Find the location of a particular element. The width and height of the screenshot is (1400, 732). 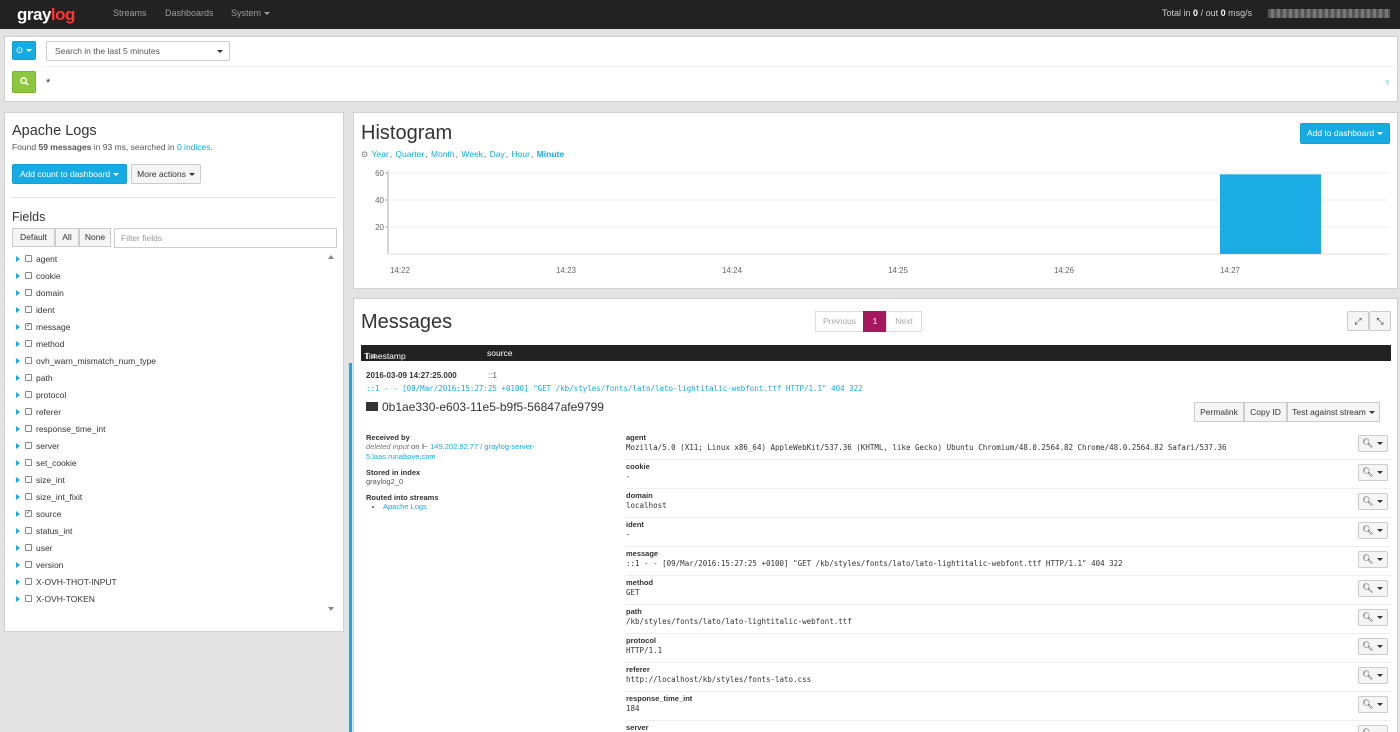

nav-system: System is located at coordinates (251, 13).